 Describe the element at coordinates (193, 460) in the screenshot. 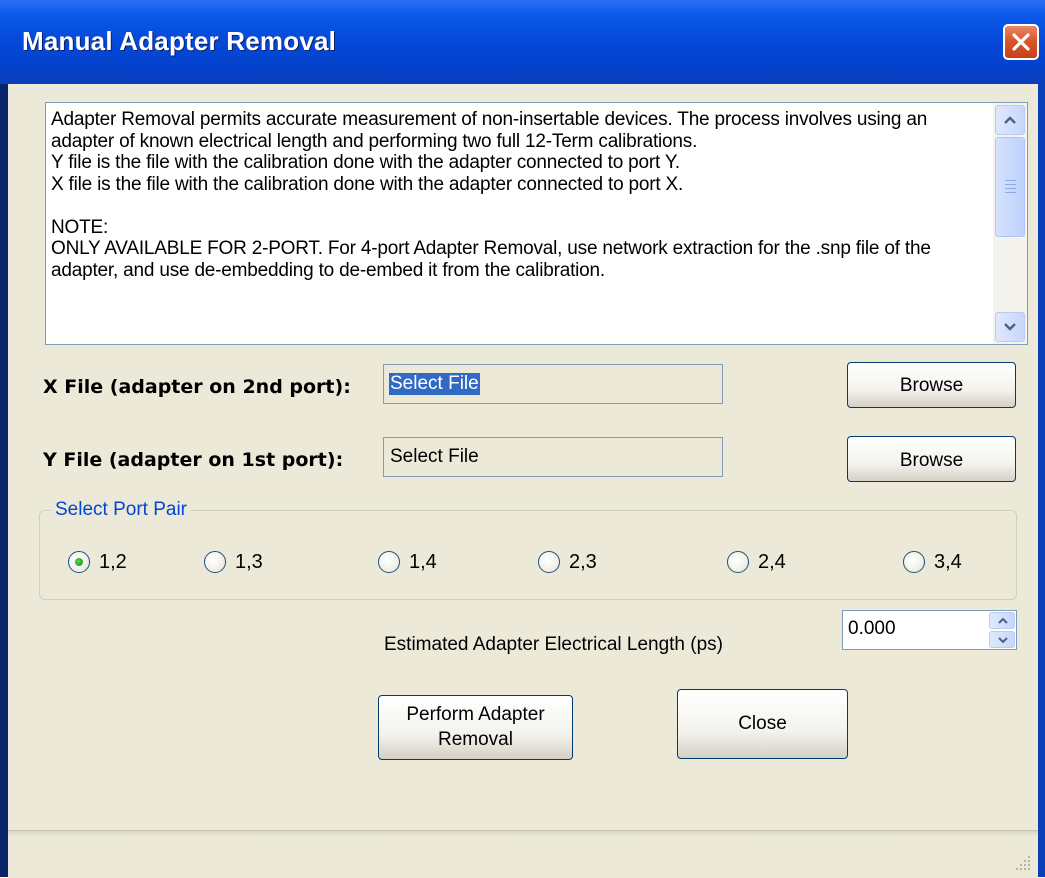

I see `y-file-label: Y File (adapter on 1st port):` at that location.